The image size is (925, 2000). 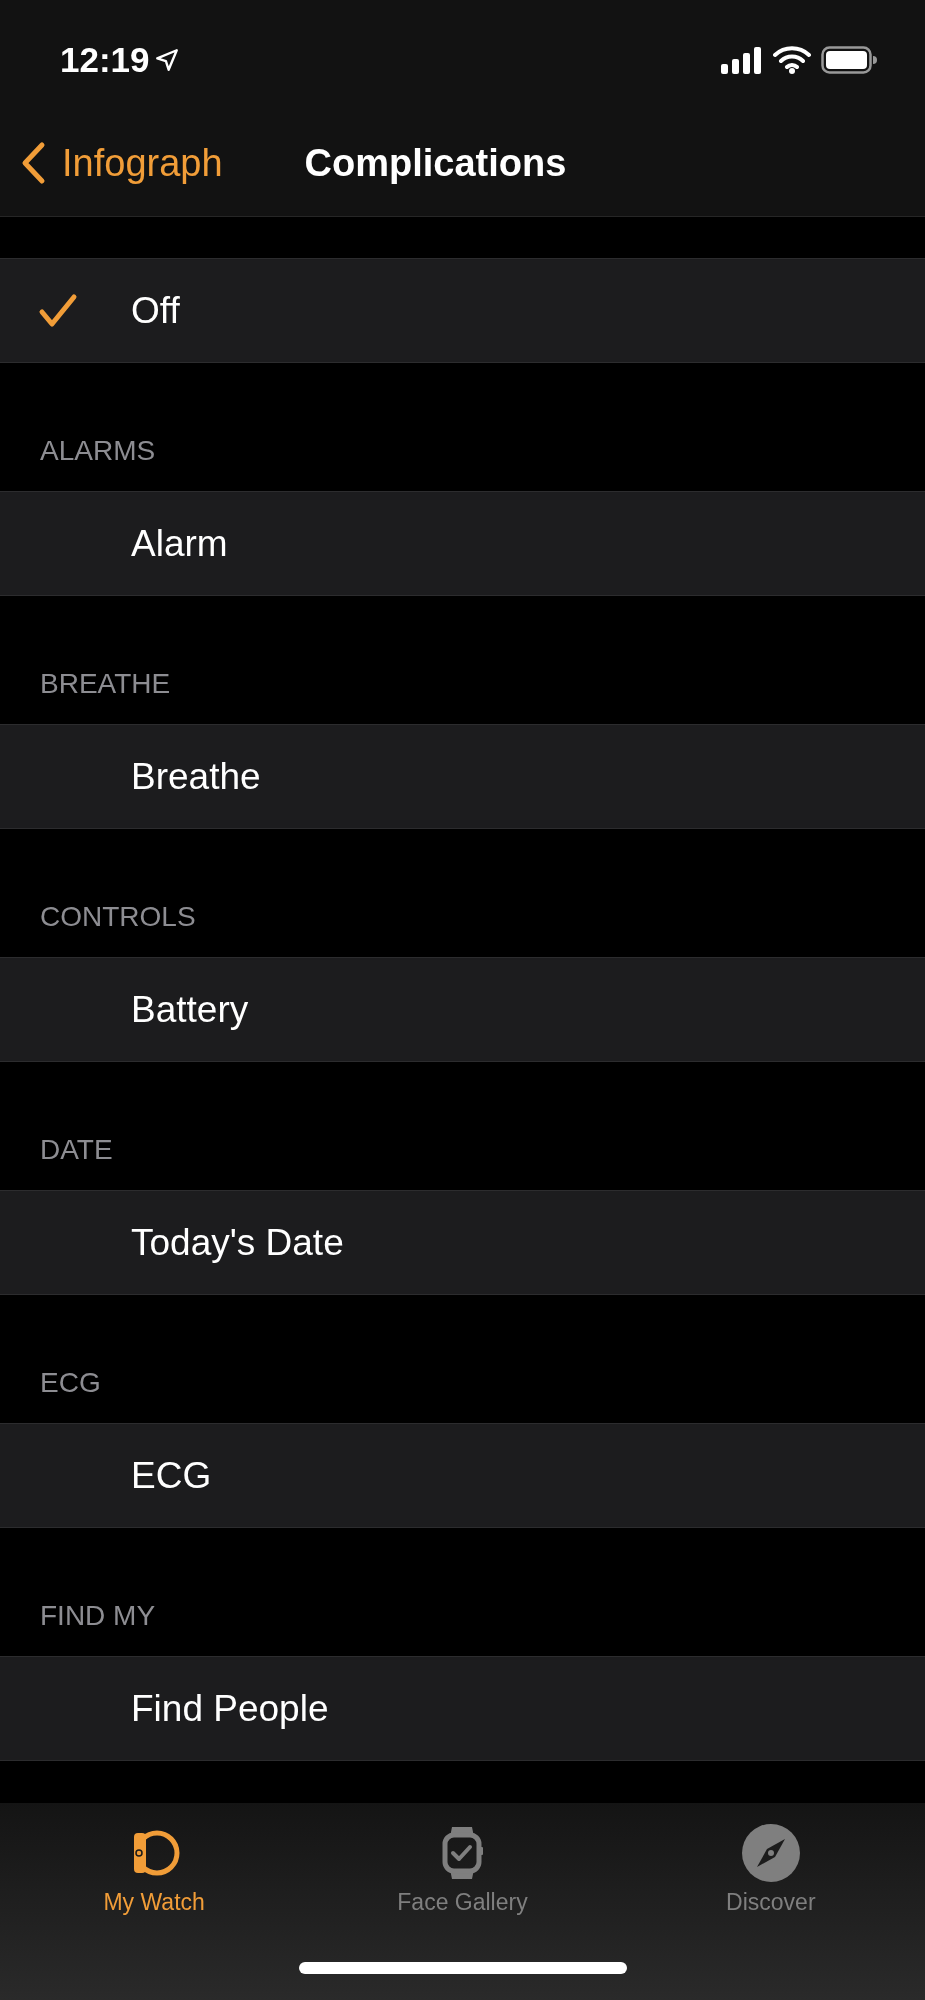 What do you see at coordinates (849, 60) in the screenshot?
I see `battery-icon` at bounding box center [849, 60].